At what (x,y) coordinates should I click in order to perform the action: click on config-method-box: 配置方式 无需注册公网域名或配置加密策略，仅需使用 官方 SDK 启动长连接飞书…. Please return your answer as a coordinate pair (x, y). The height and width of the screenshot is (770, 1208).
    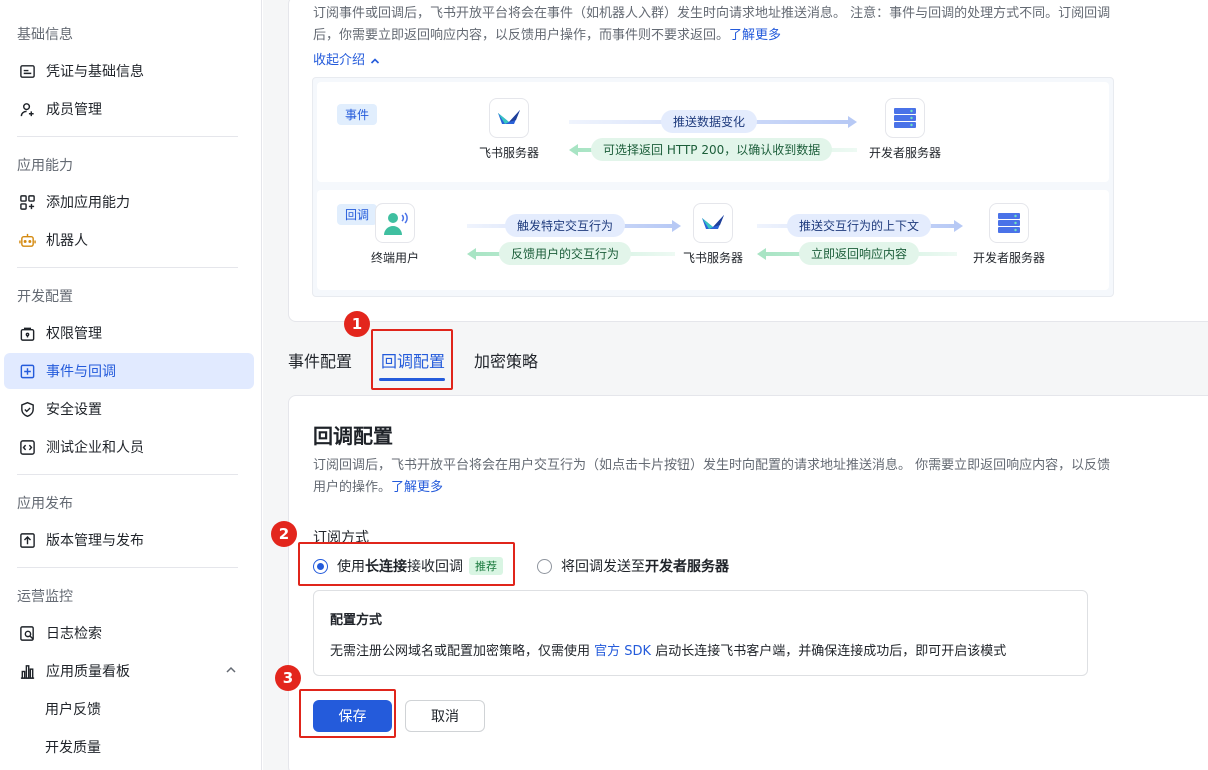
    Looking at the image, I should click on (700, 633).